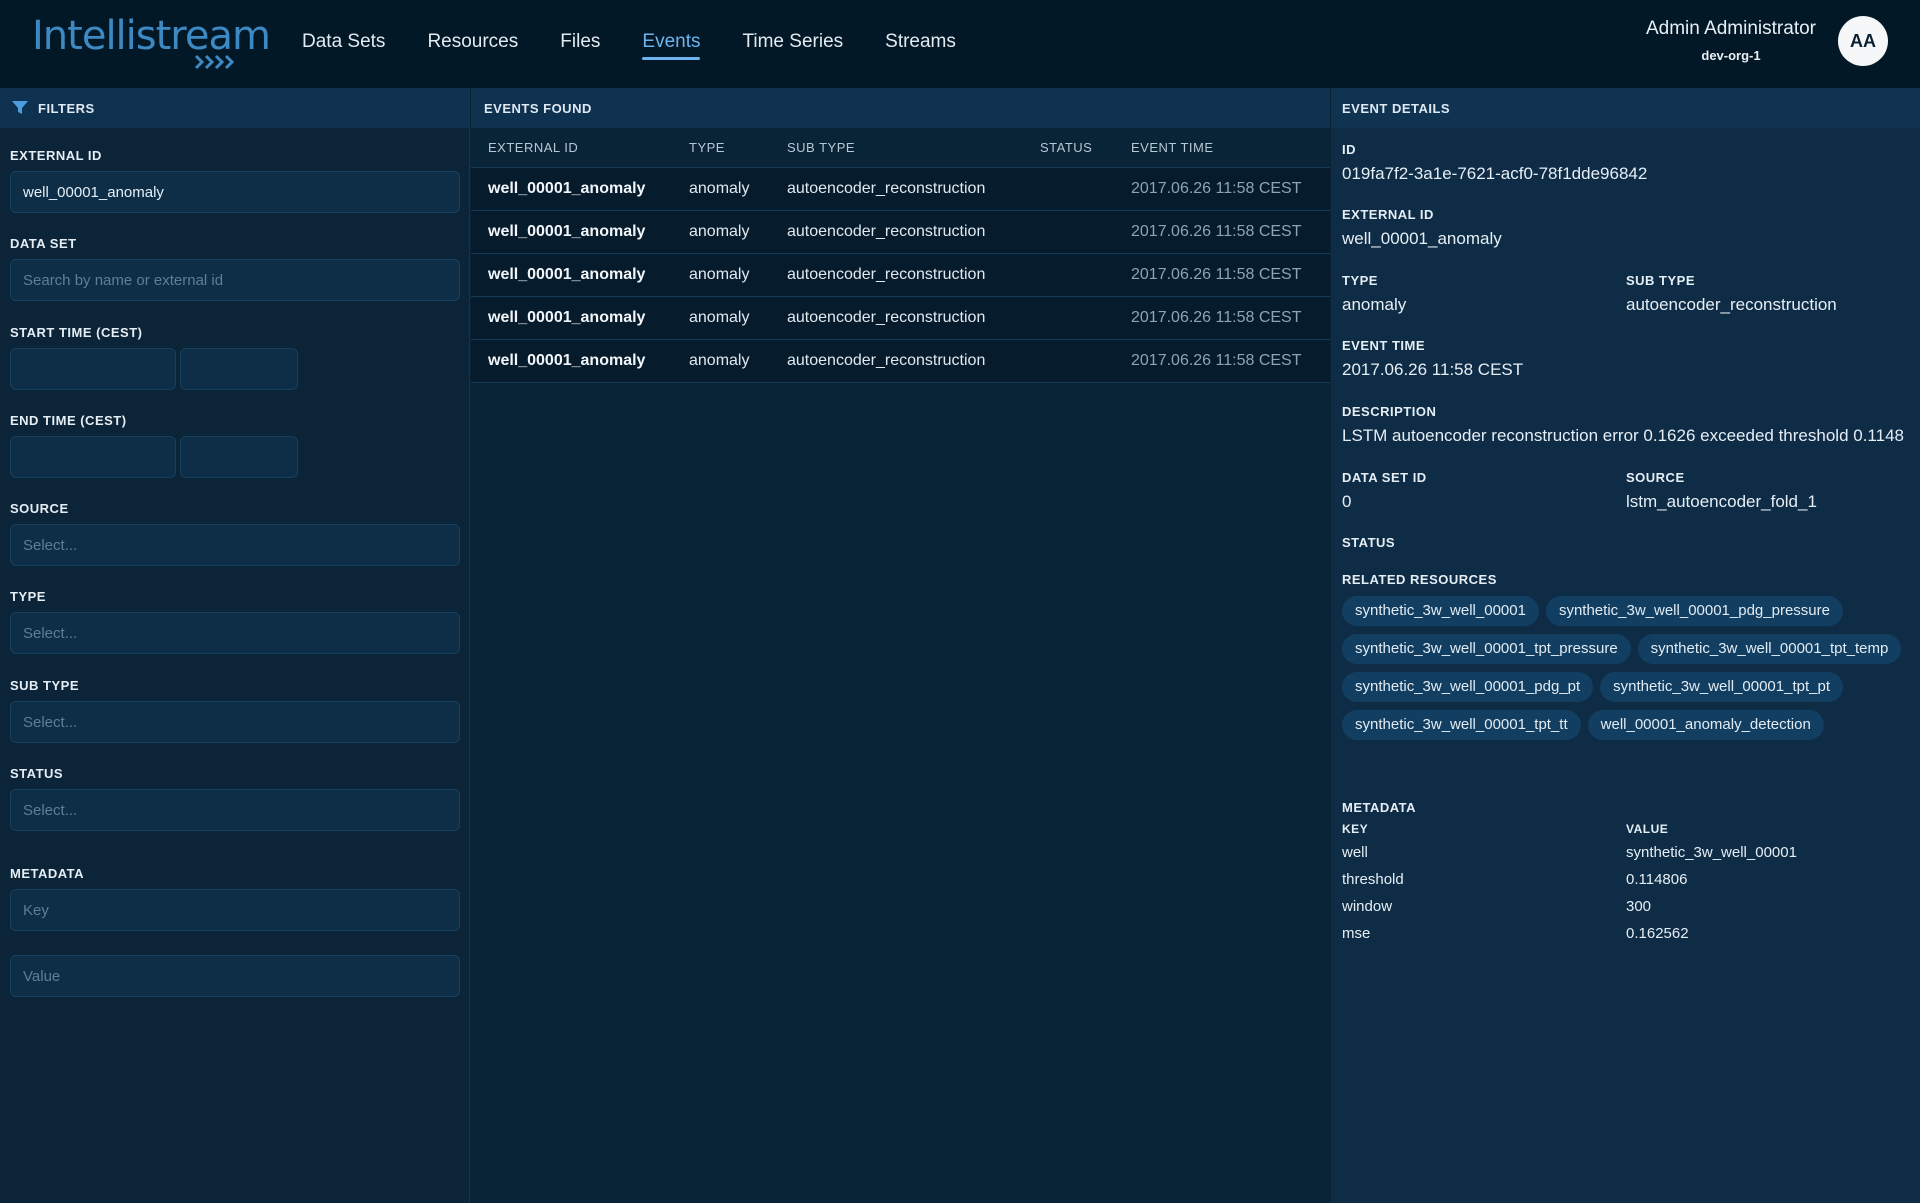 The height and width of the screenshot is (1203, 1920). I want to click on detail-description-label: DESCRIPTION, so click(1389, 411).